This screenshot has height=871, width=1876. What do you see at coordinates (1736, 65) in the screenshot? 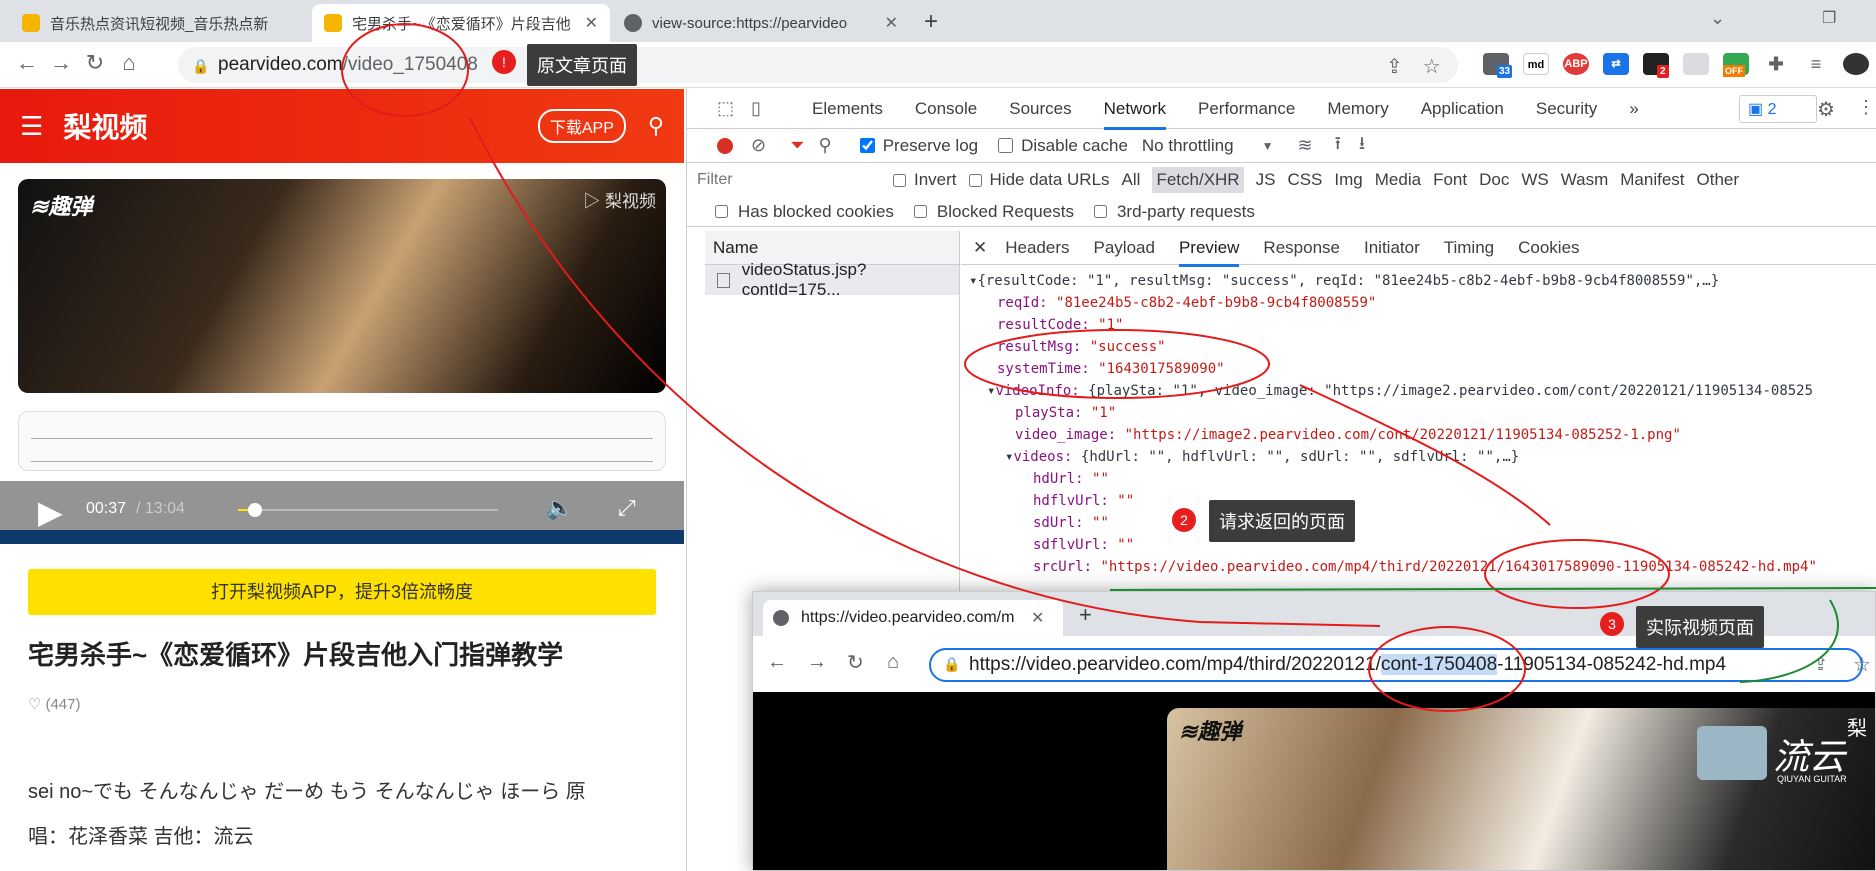
I see `extension-icon: OFF` at bounding box center [1736, 65].